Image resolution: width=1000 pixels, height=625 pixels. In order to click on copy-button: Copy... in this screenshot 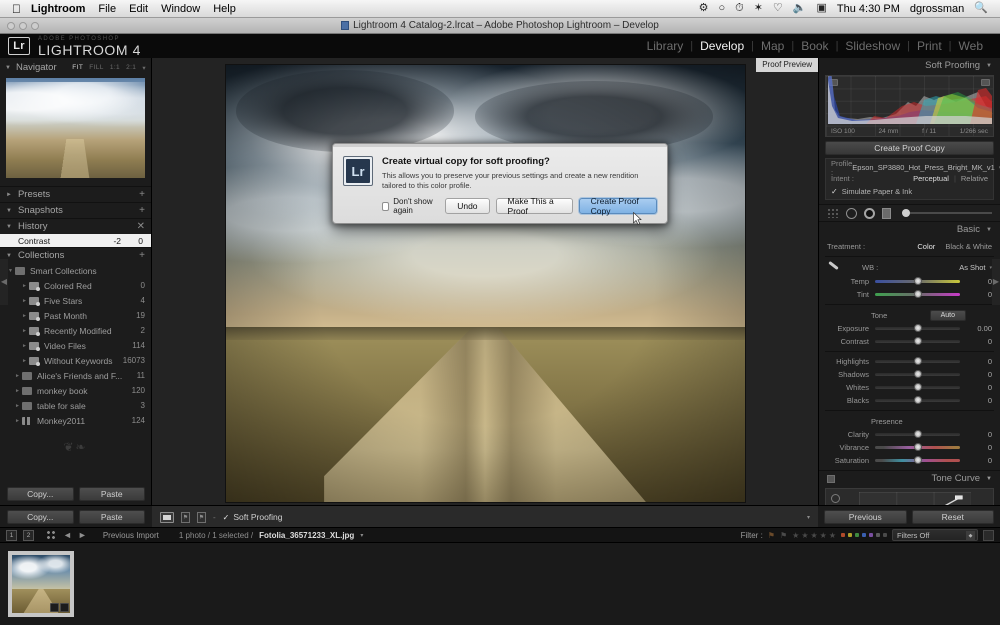, I will do `click(40, 494)`.